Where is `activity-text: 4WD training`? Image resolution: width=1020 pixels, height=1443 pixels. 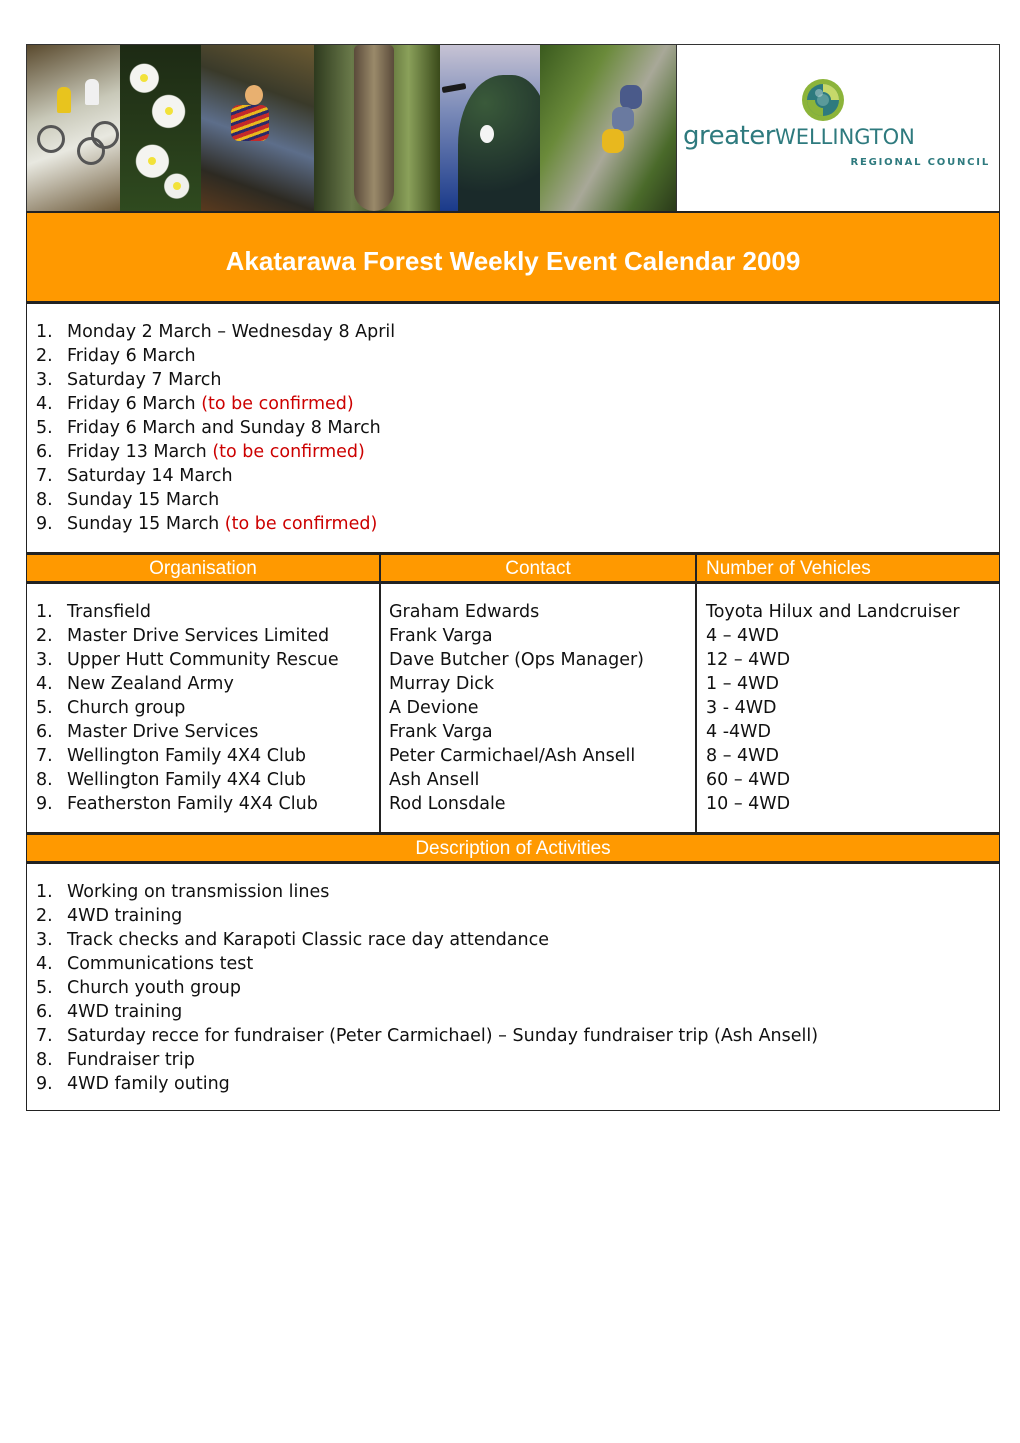
activity-text: 4WD training is located at coordinates (125, 916).